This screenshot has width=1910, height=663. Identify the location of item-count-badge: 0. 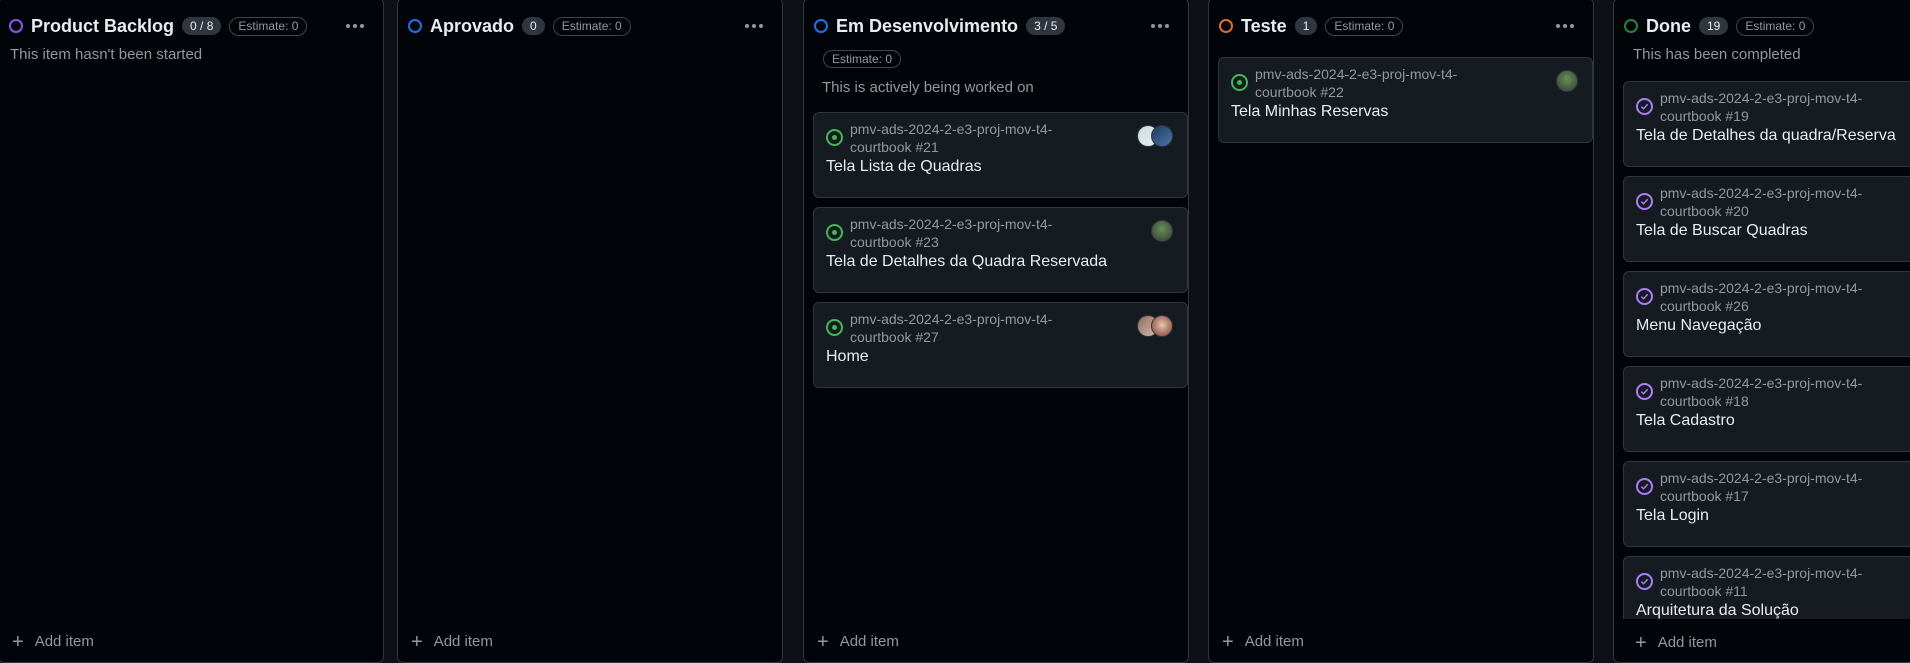
(533, 26).